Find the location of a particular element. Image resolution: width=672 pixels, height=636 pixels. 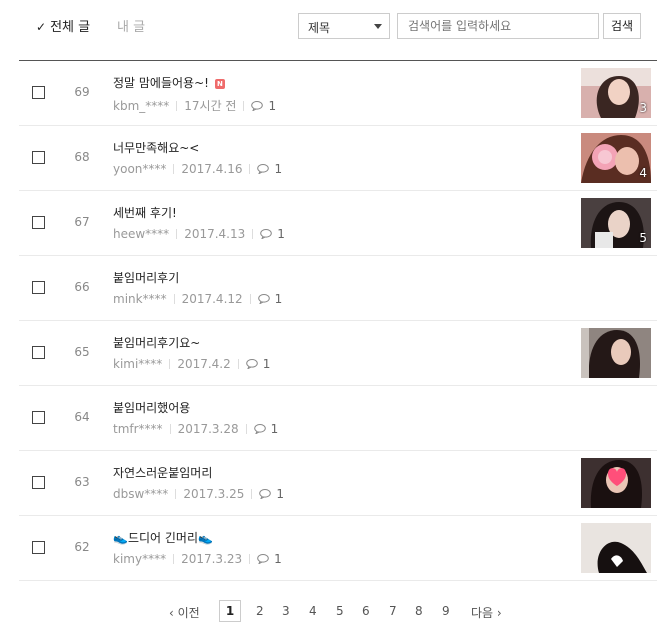

post-meta: kimy**** 2017.3.23 1 is located at coordinates (197, 559).